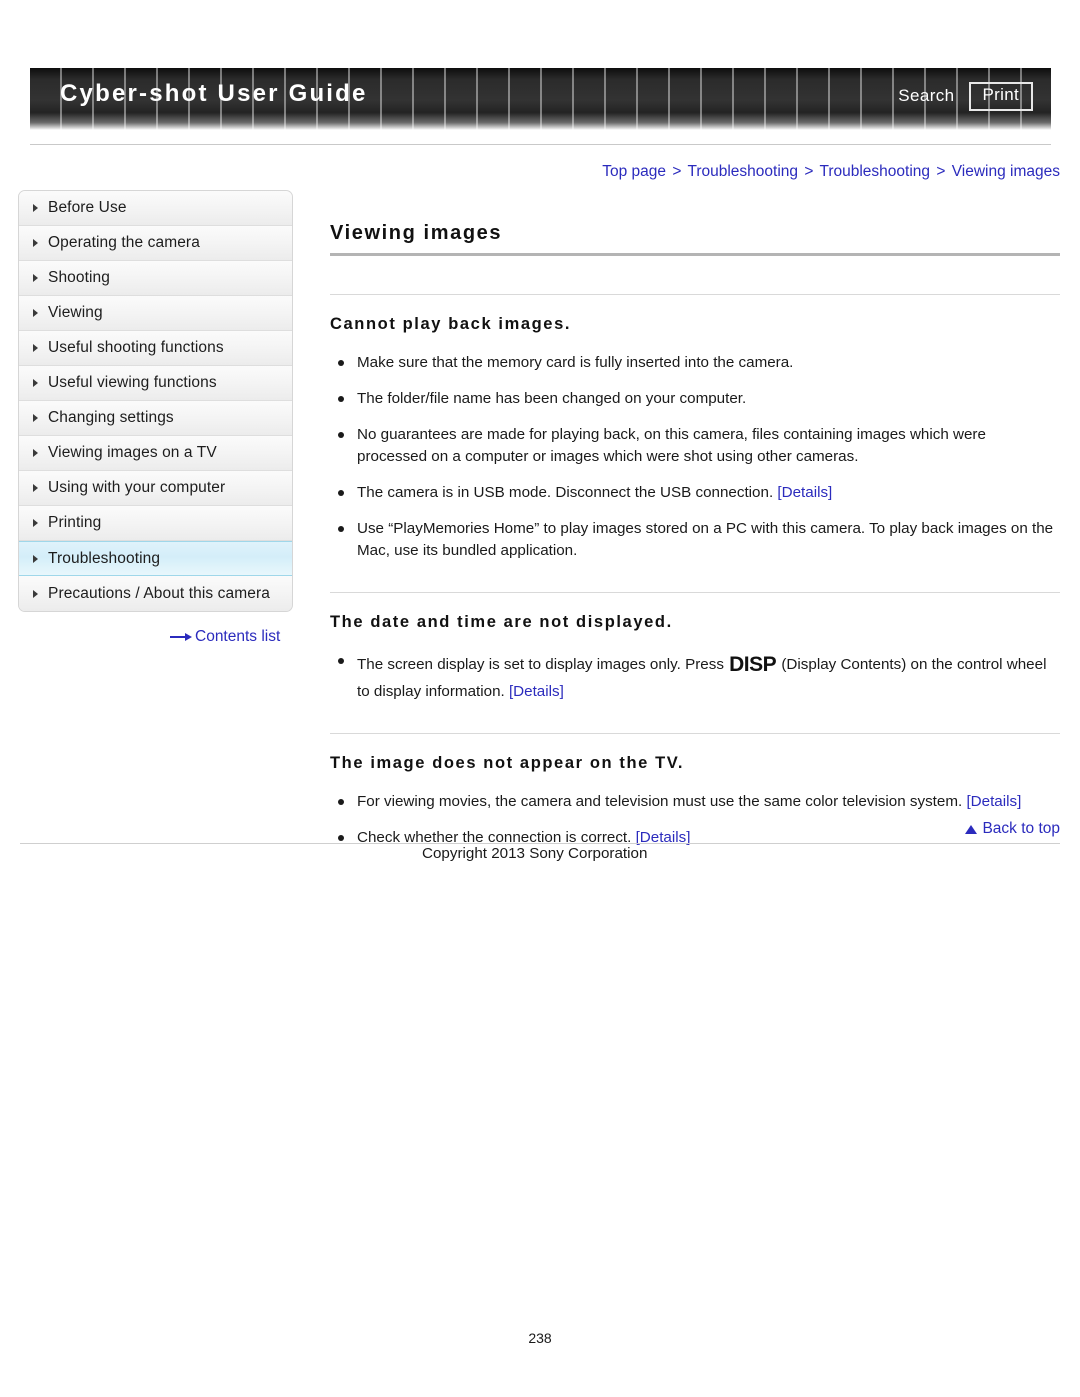 The height and width of the screenshot is (1397, 1080). I want to click on sidebar-item-troubleshooting: Troubleshooting, so click(155, 558).